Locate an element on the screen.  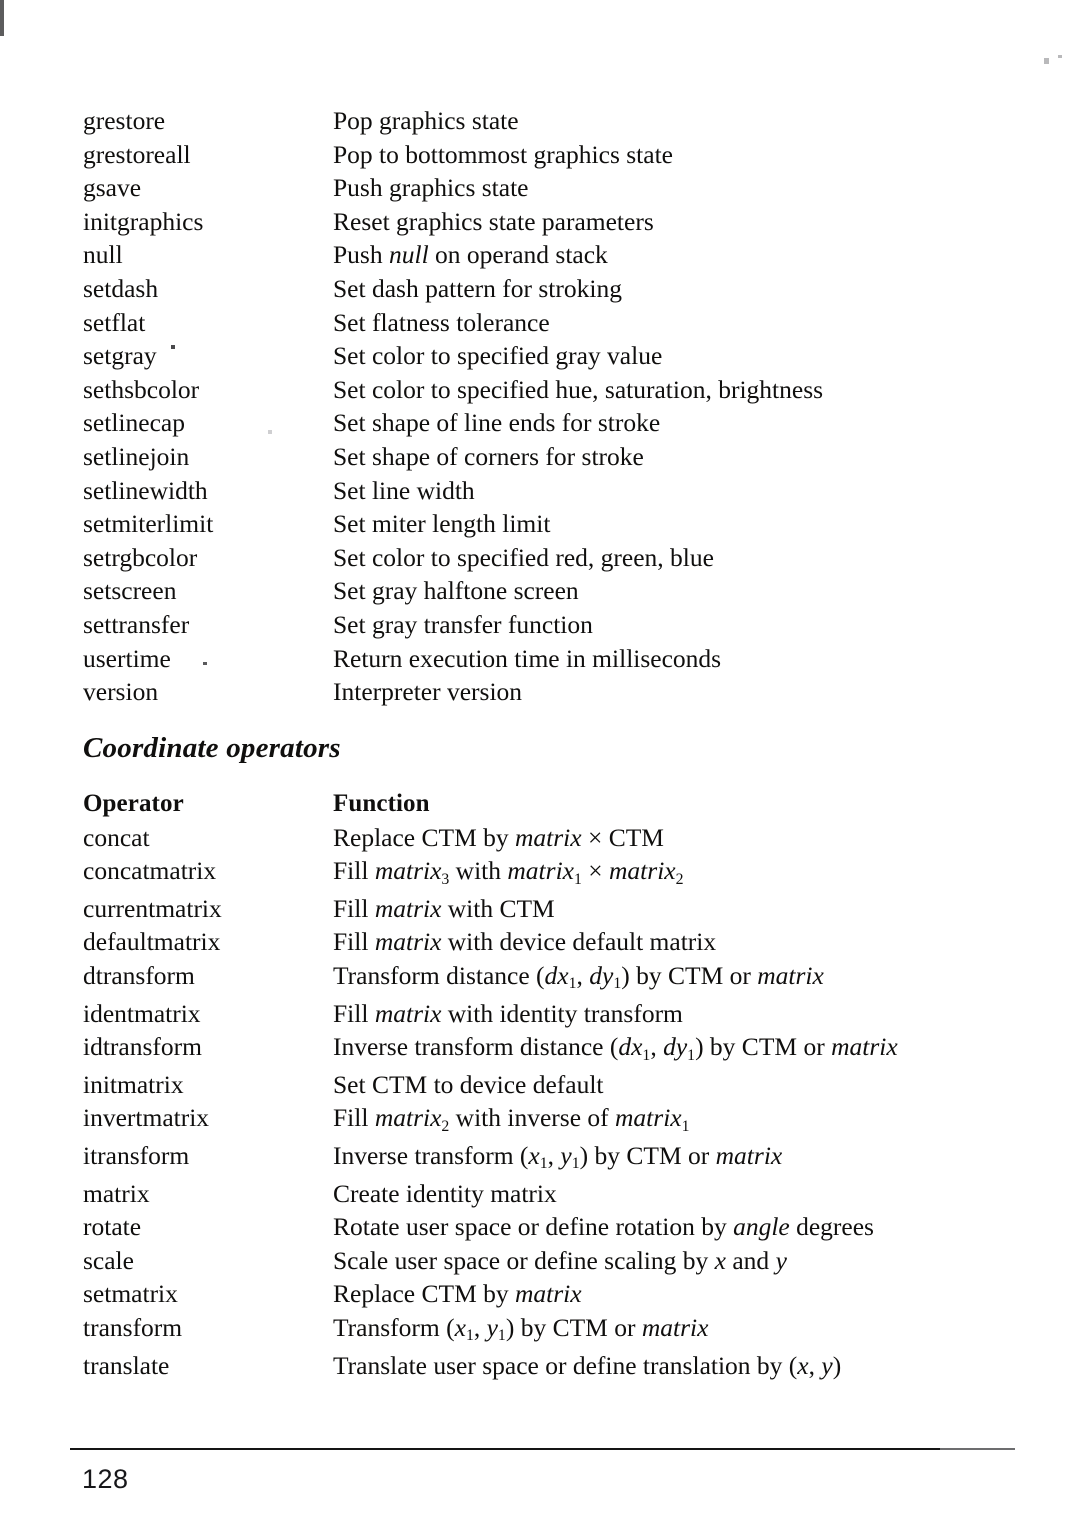
table-row: null Push null on operand stack is located at coordinates (507, 255).